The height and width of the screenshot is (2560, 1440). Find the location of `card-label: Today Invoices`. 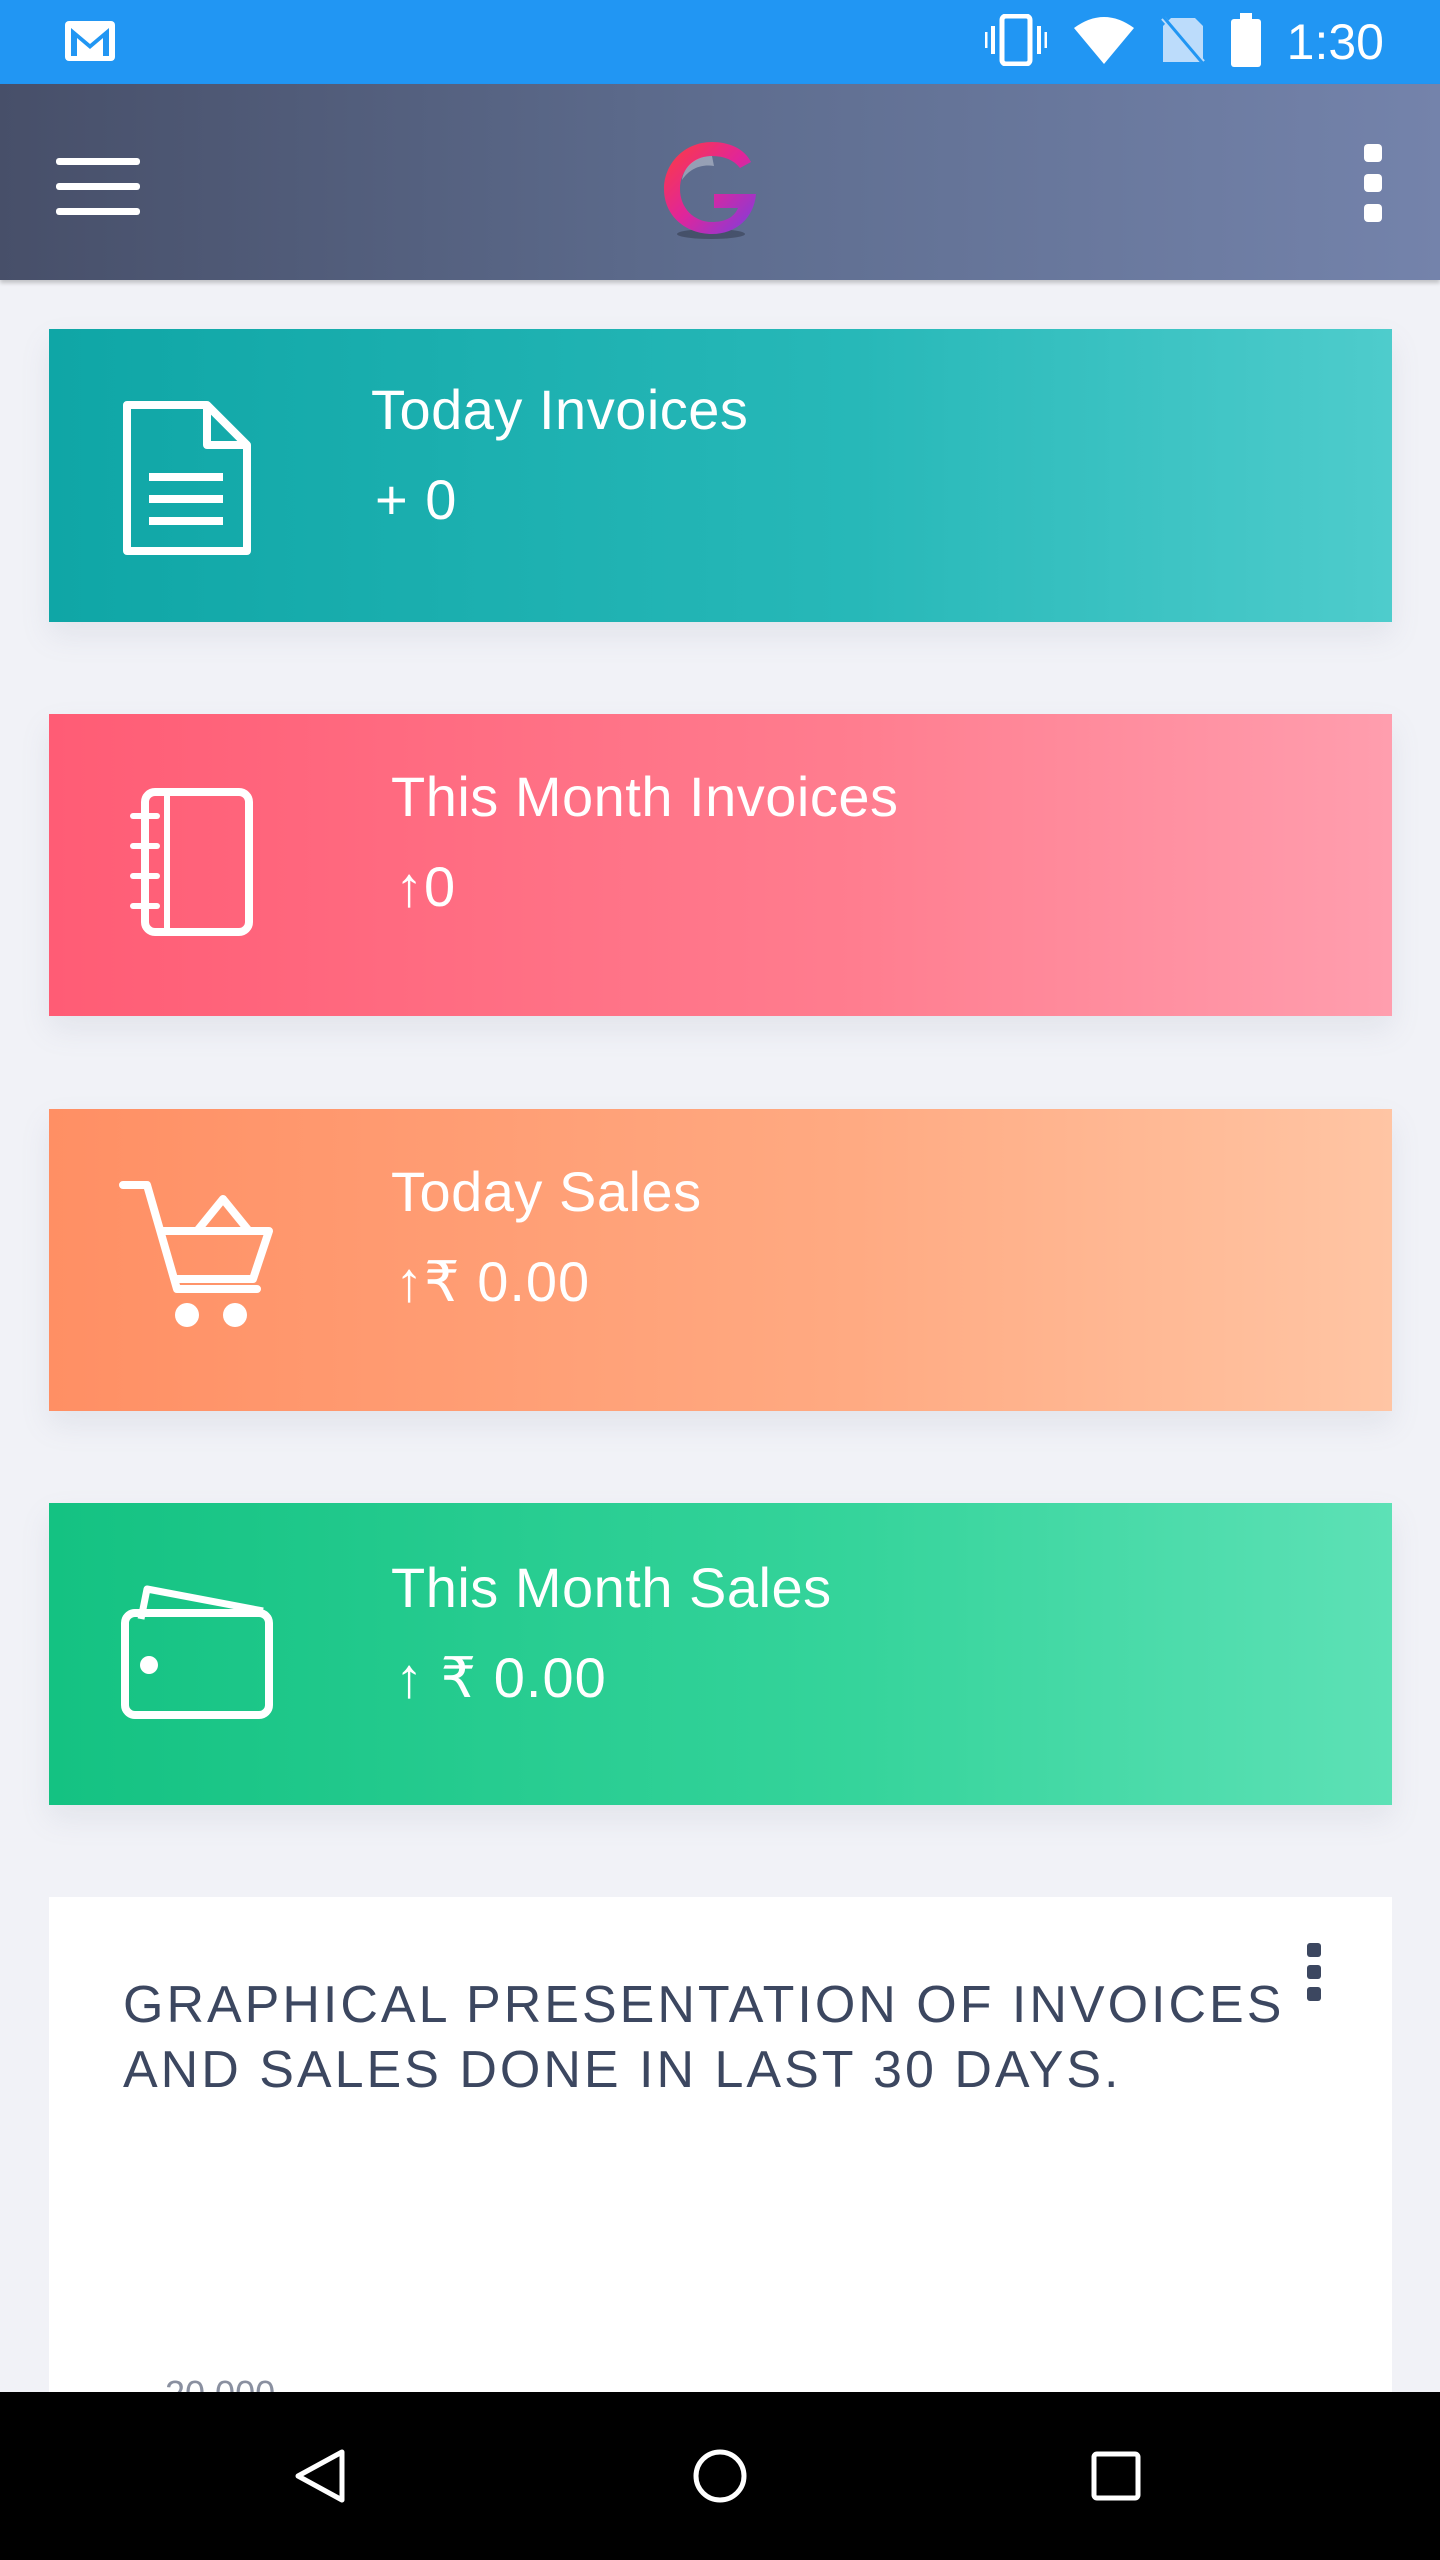

card-label: Today Invoices is located at coordinates (560, 409).